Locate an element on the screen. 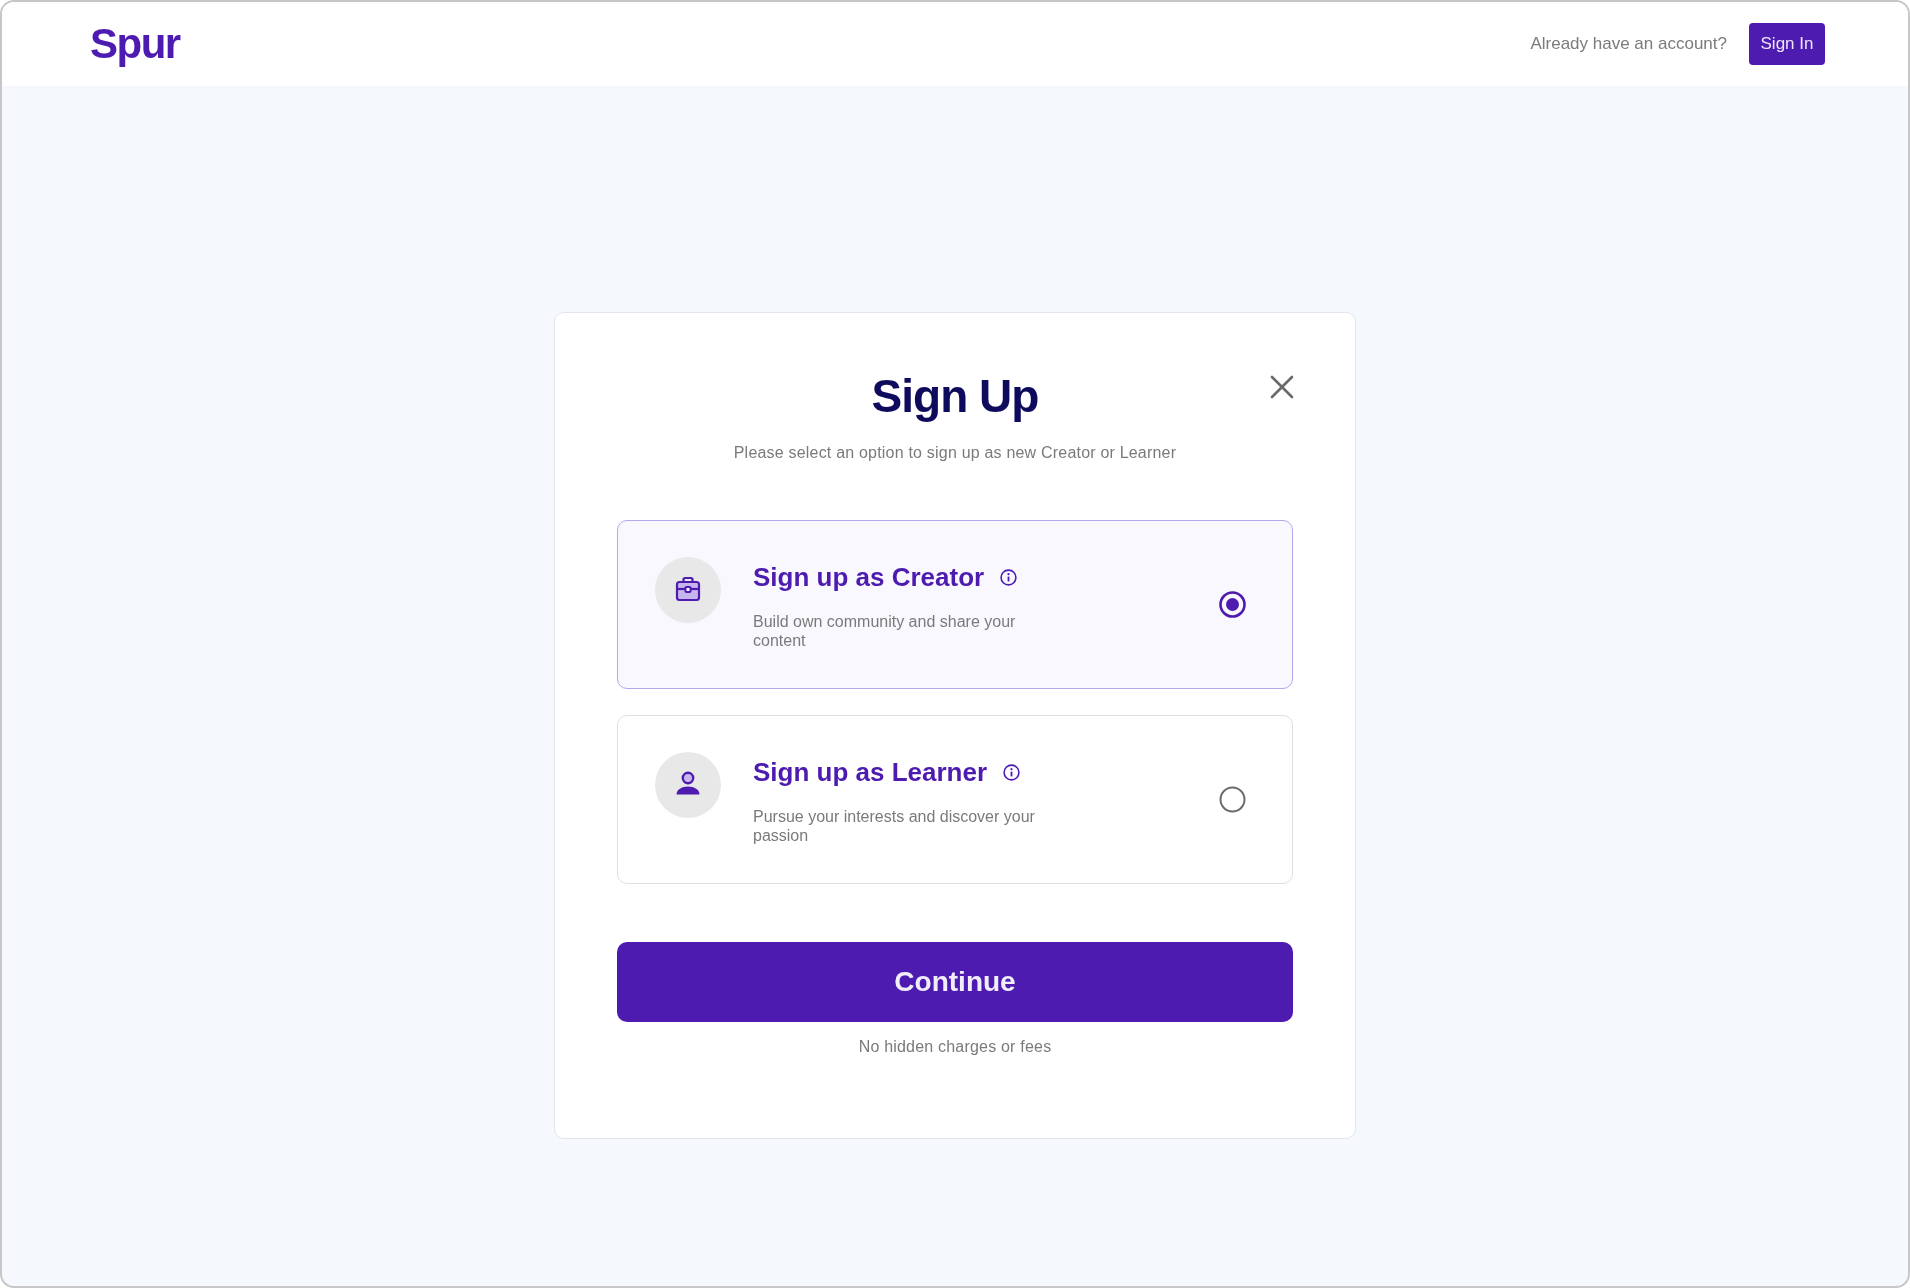 This screenshot has height=1288, width=1910. continue-button: Continue is located at coordinates (955, 982).